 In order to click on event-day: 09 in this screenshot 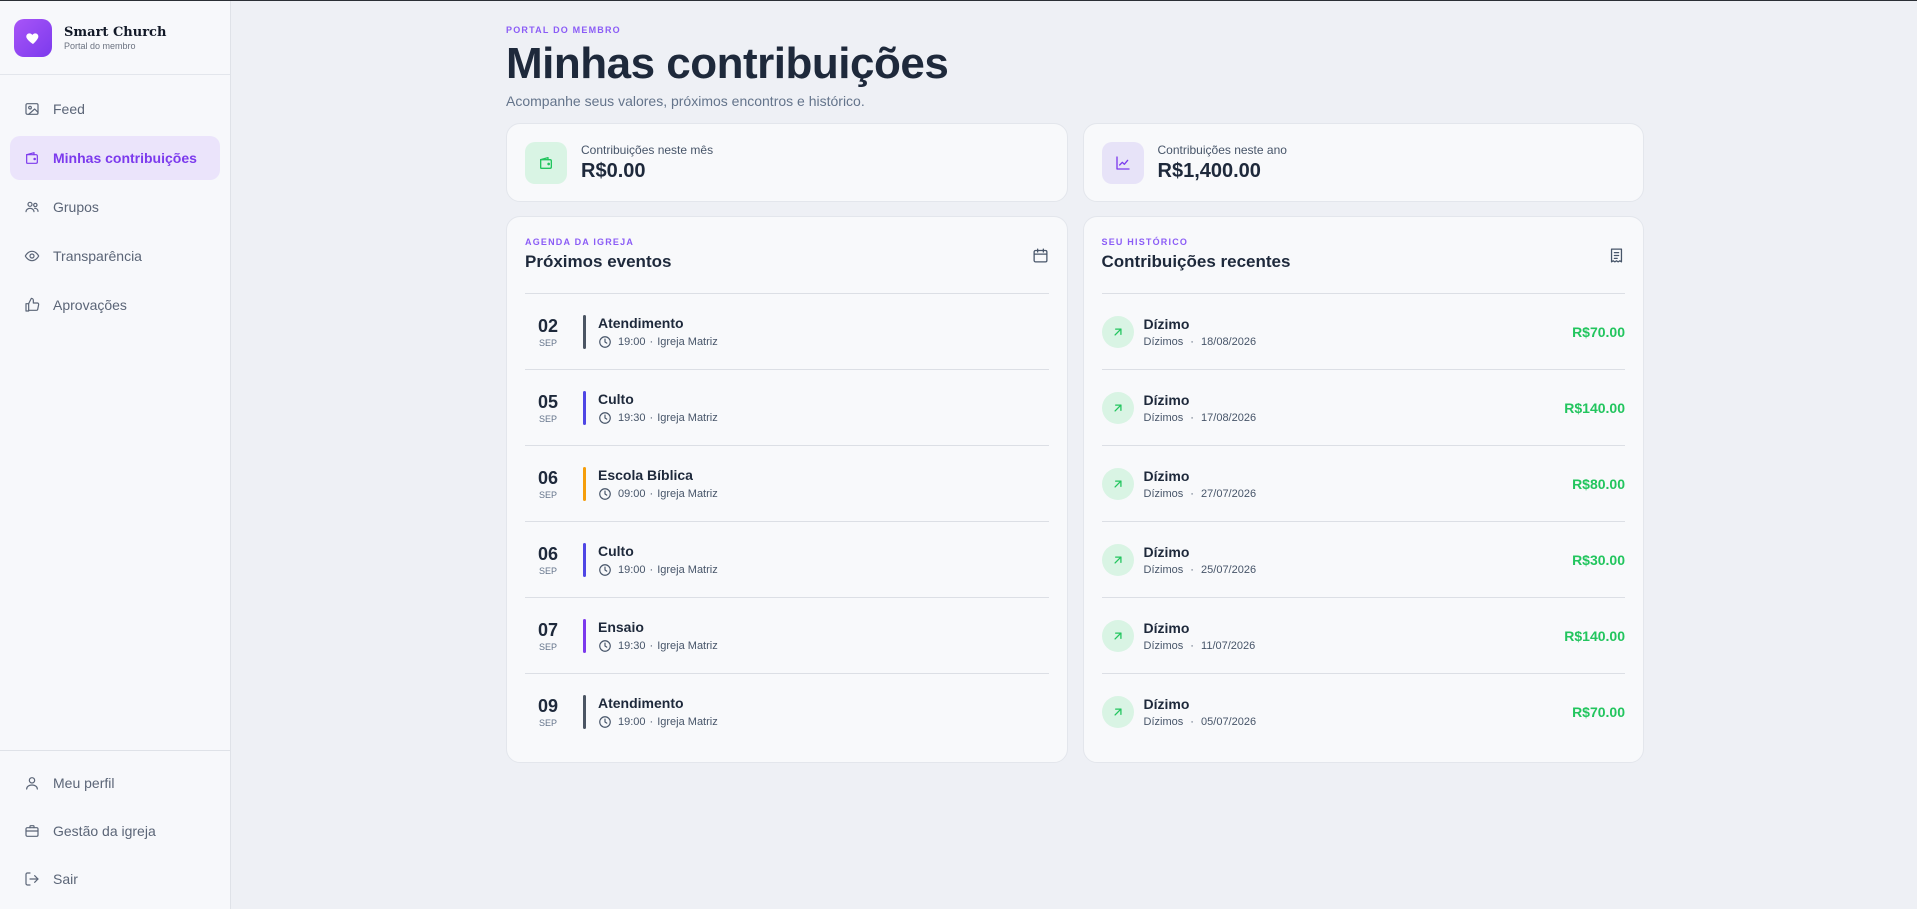, I will do `click(548, 706)`.